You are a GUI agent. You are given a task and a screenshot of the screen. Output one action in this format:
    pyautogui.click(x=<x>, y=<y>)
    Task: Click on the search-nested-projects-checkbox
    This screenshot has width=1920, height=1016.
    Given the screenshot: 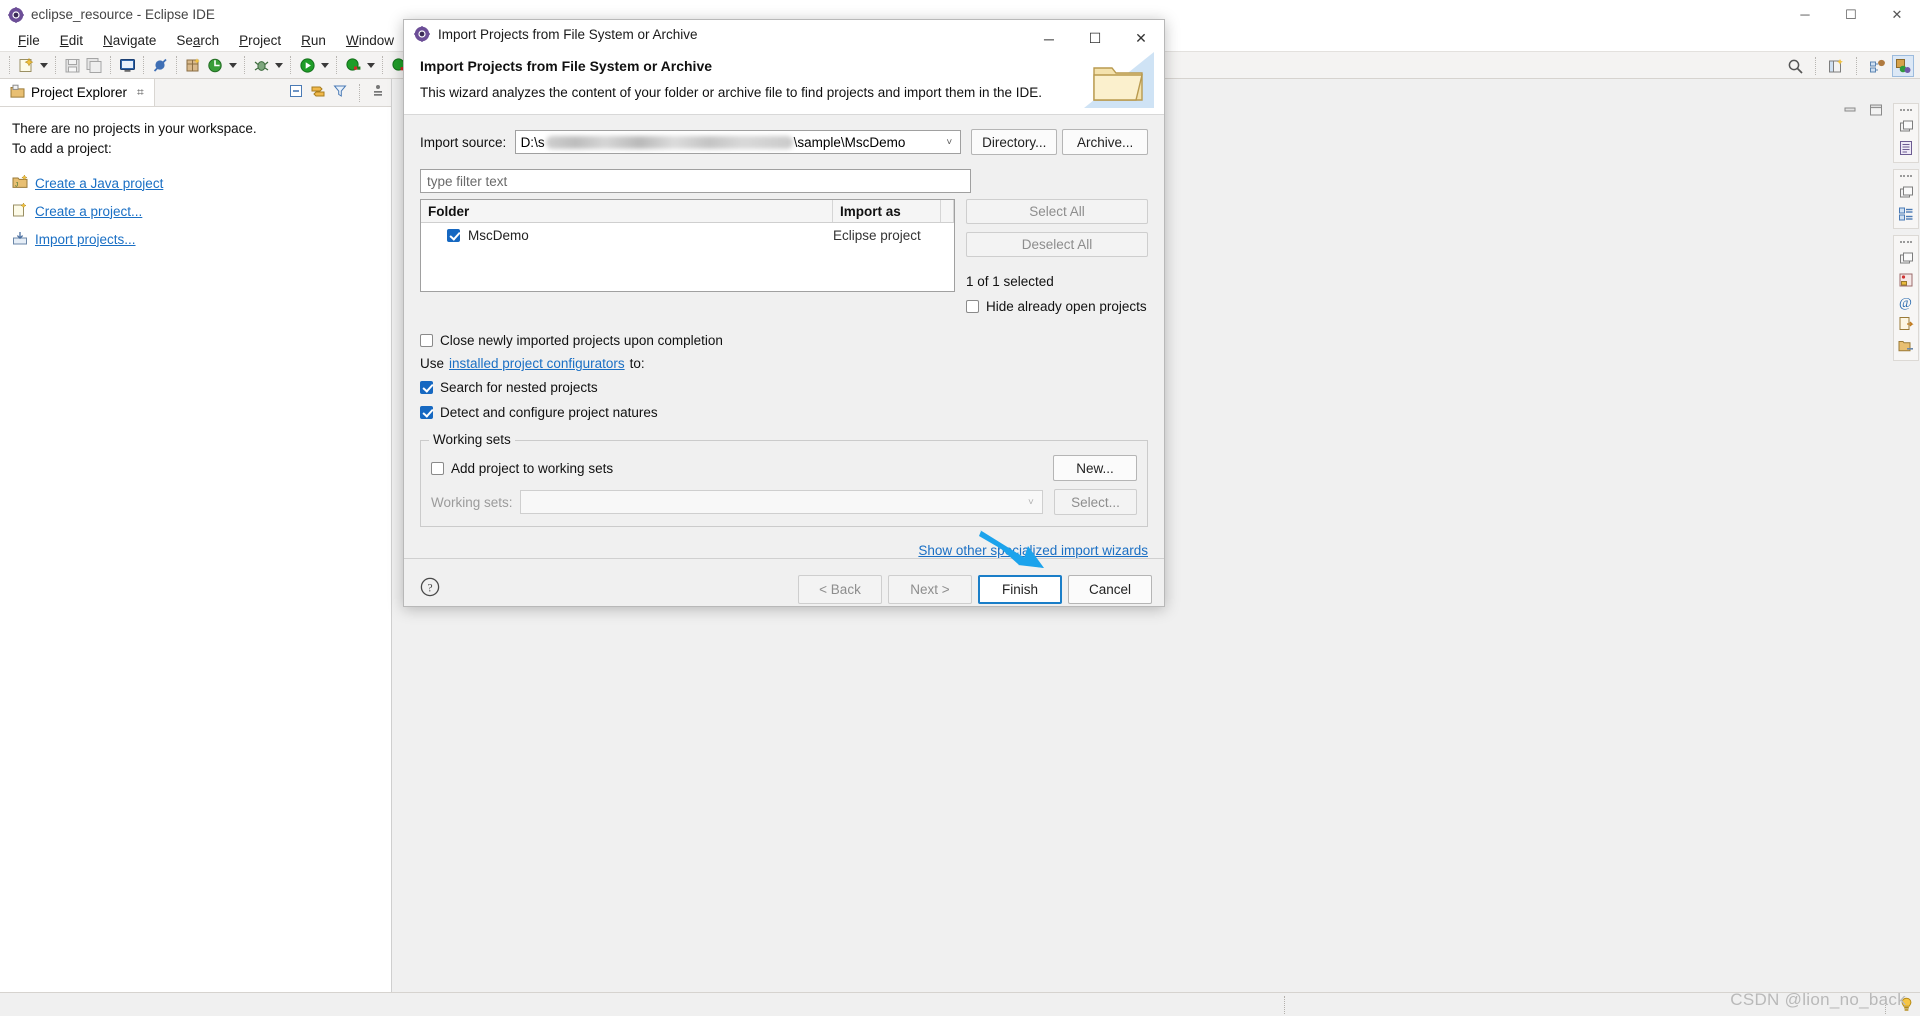 What is the action you would take?
    pyautogui.click(x=426, y=387)
    